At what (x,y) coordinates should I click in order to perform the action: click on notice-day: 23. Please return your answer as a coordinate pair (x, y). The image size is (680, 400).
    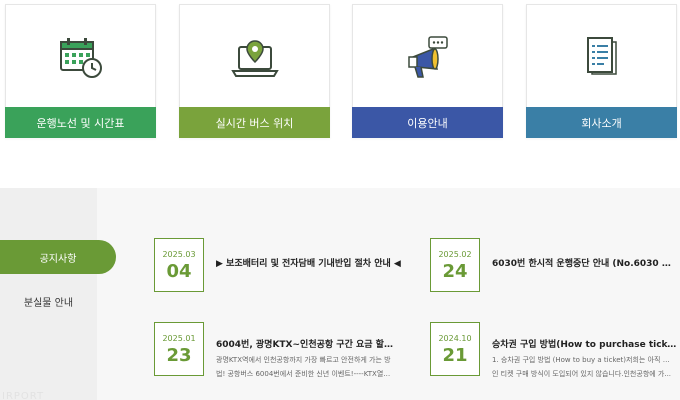
    Looking at the image, I should click on (179, 355).